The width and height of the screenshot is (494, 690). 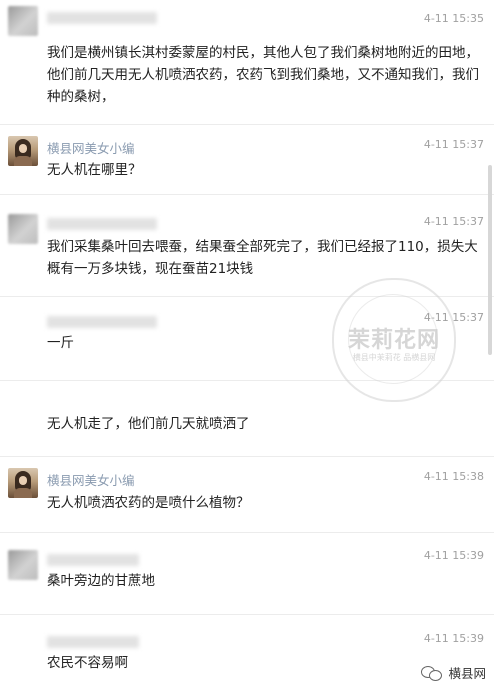 What do you see at coordinates (432, 673) in the screenshot?
I see `wechat-icon` at bounding box center [432, 673].